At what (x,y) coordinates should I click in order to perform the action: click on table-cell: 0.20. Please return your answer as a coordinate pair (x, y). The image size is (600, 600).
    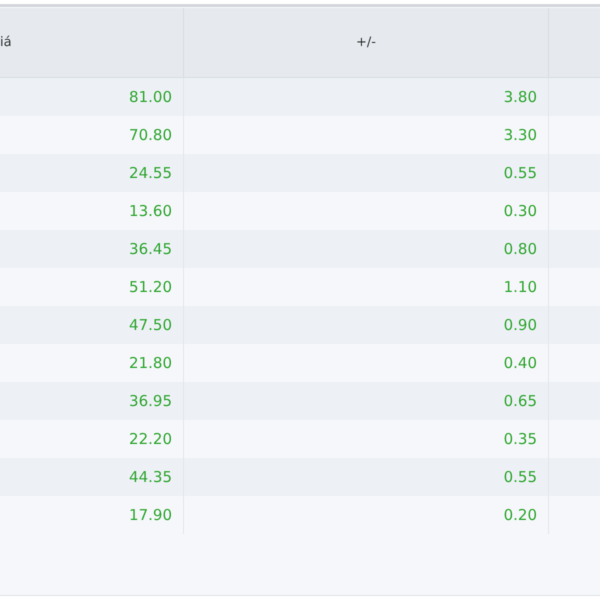
    Looking at the image, I should click on (366, 515).